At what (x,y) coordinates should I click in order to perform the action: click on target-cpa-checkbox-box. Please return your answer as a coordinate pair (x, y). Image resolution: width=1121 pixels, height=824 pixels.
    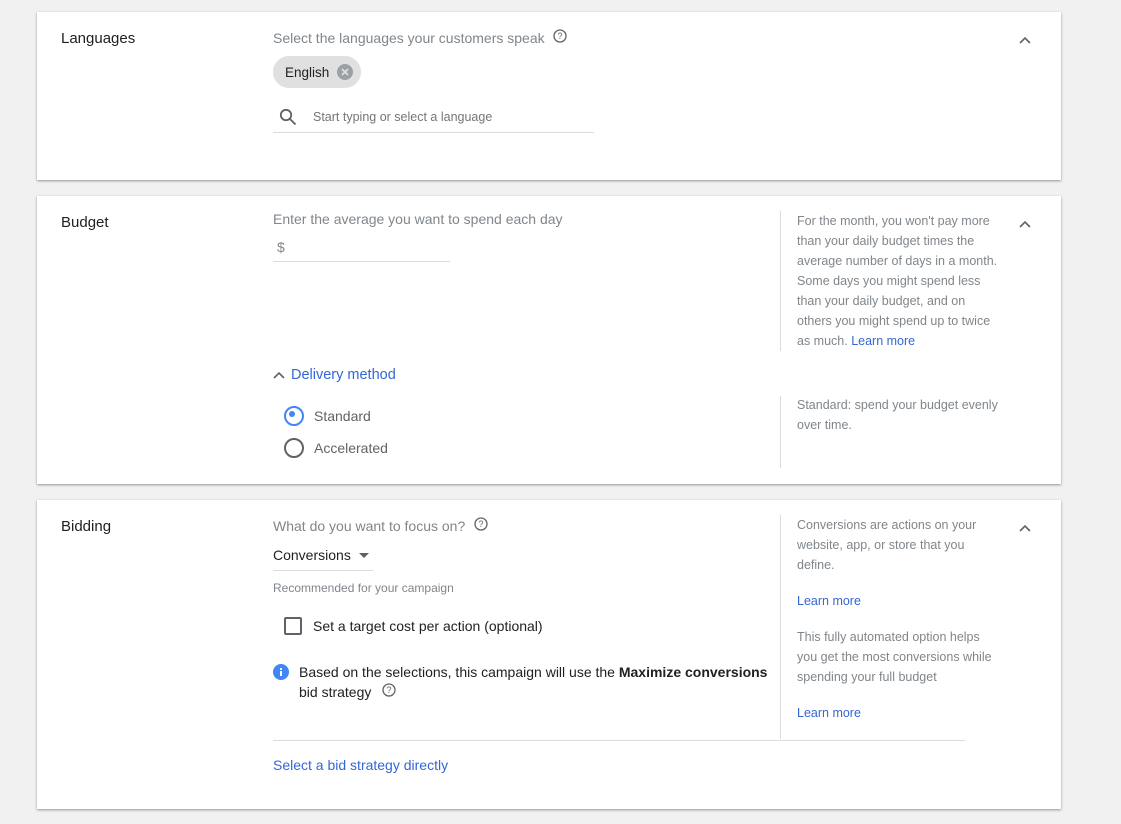
    Looking at the image, I should click on (293, 626).